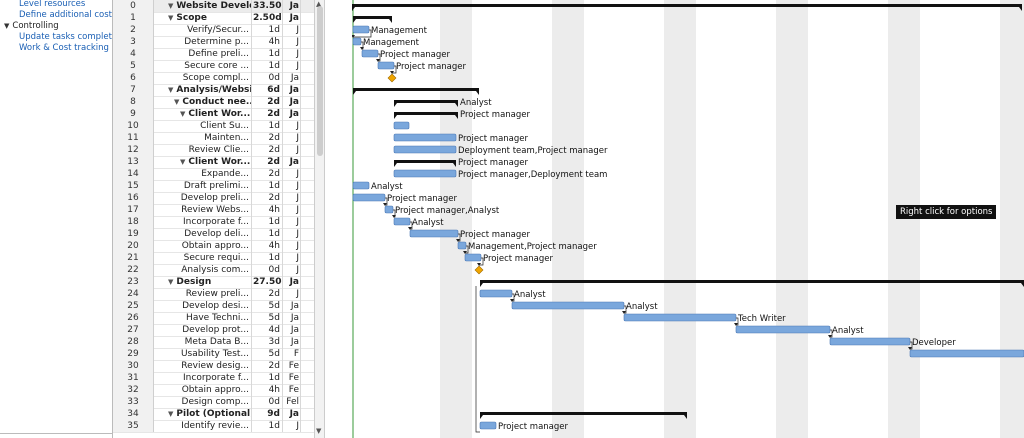 The height and width of the screenshot is (438, 1024). Describe the element at coordinates (320, 81) in the screenshot. I see `scrollbar-thumb` at that location.